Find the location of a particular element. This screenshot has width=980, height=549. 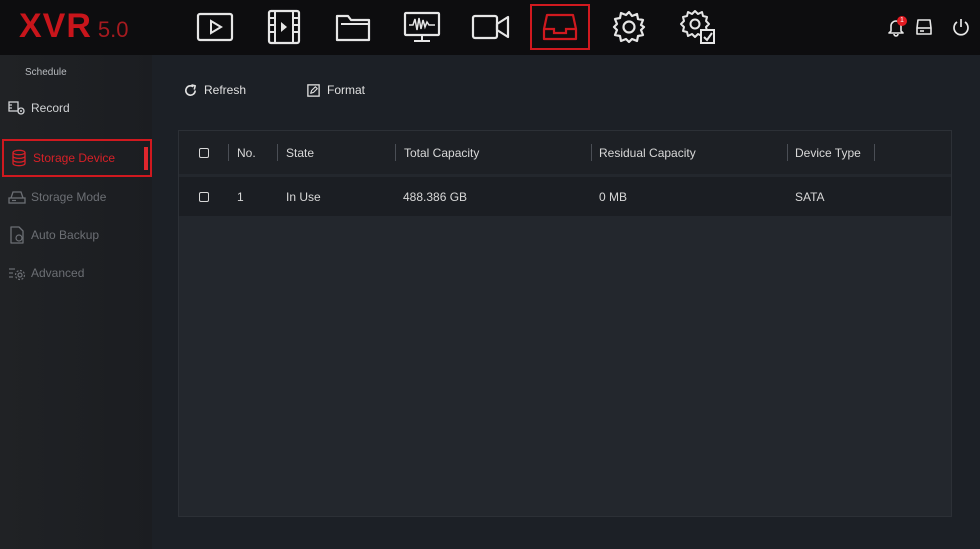

logo-text: XVR is located at coordinates (55, 26).